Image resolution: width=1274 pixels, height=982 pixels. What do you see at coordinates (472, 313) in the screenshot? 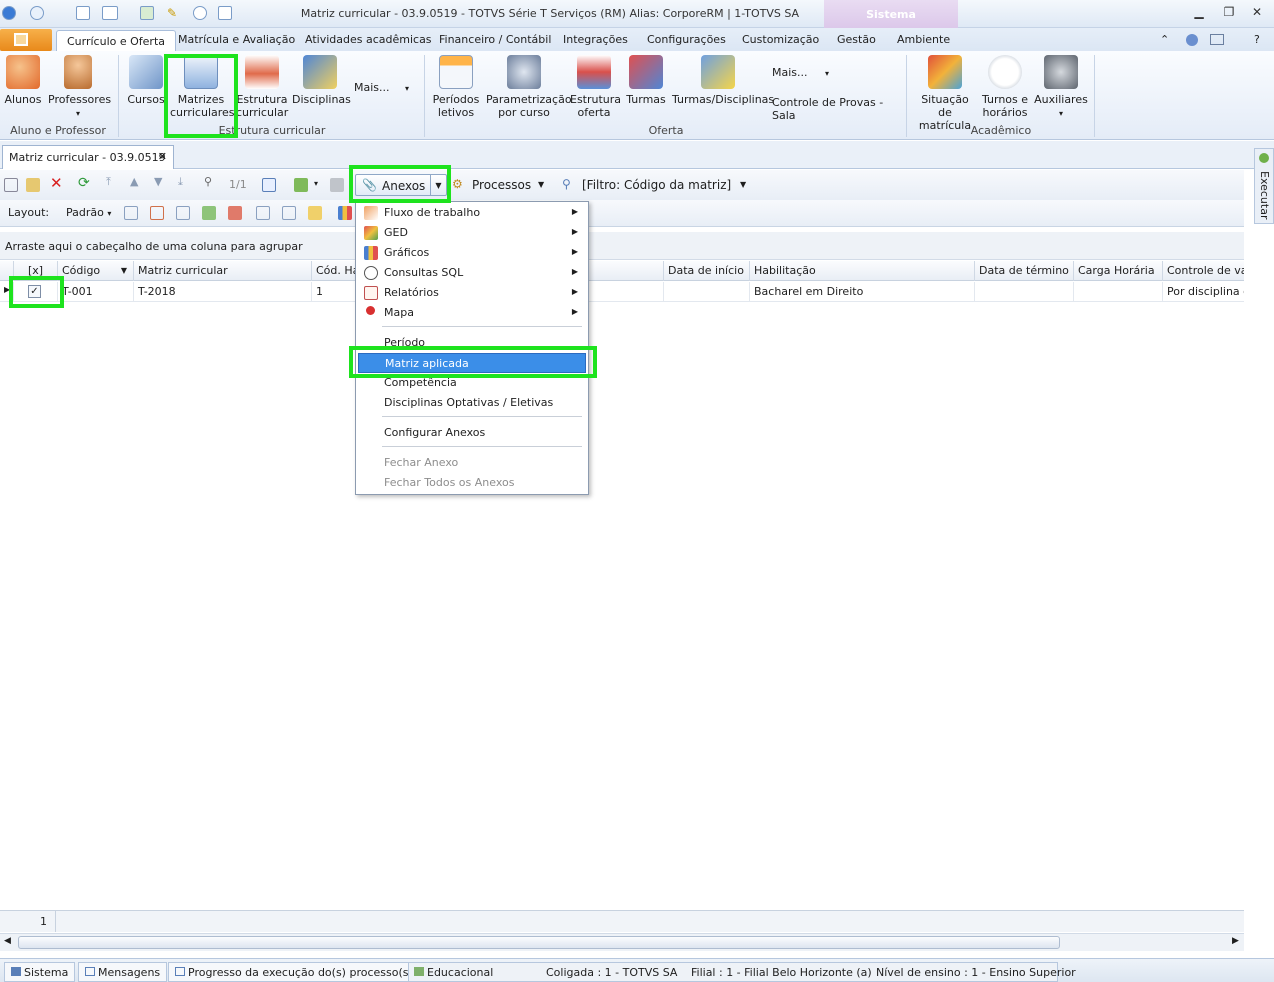
I see `menu-item-mapa: Mapa ▶` at bounding box center [472, 313].